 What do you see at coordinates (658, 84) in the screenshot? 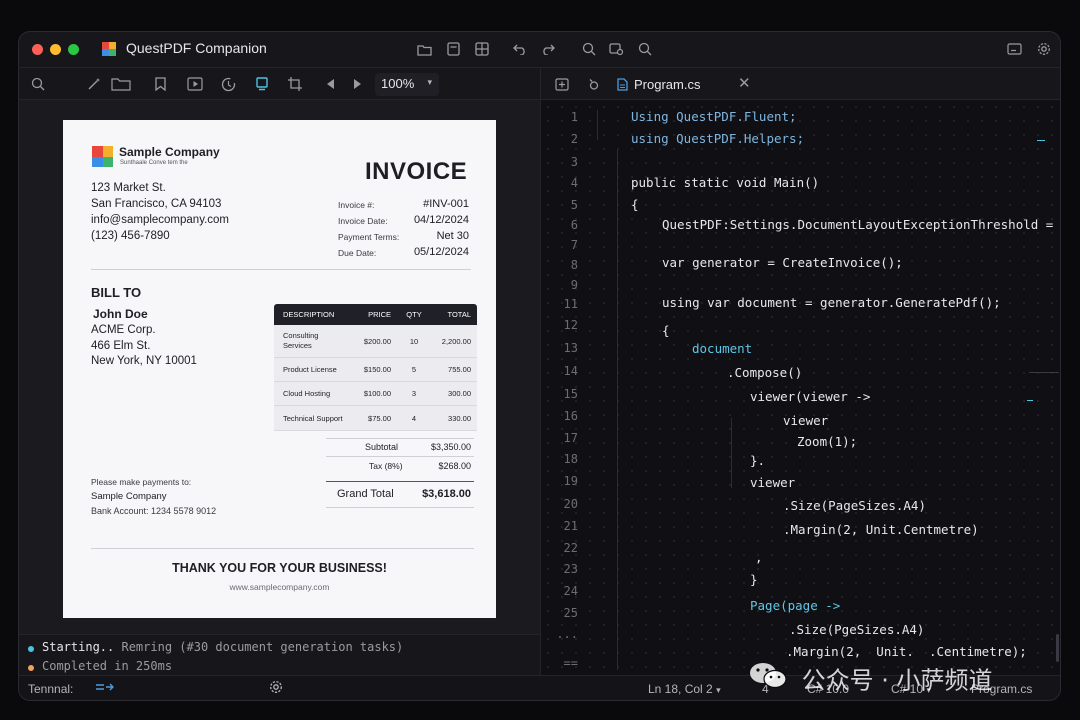
I see `tab-program-cs: Program.cs` at bounding box center [658, 84].